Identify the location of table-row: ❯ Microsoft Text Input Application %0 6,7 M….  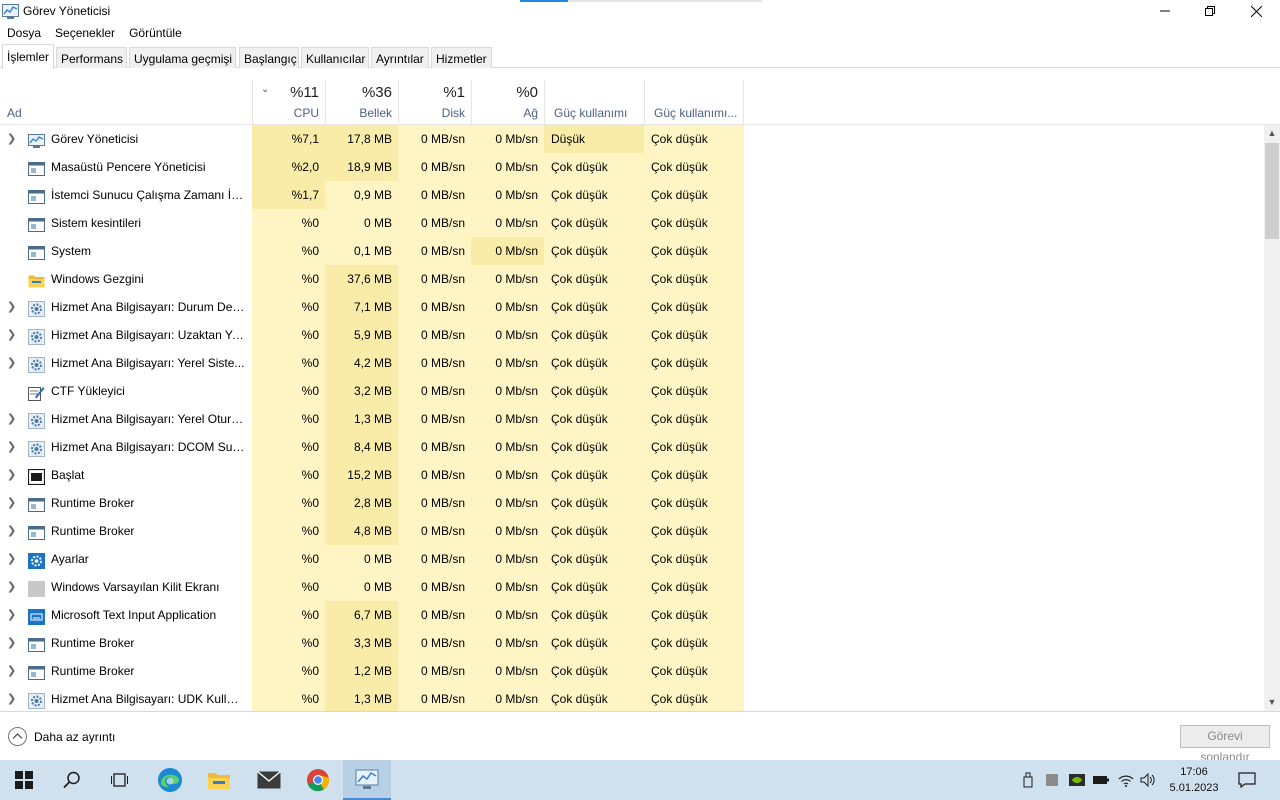
(632, 615).